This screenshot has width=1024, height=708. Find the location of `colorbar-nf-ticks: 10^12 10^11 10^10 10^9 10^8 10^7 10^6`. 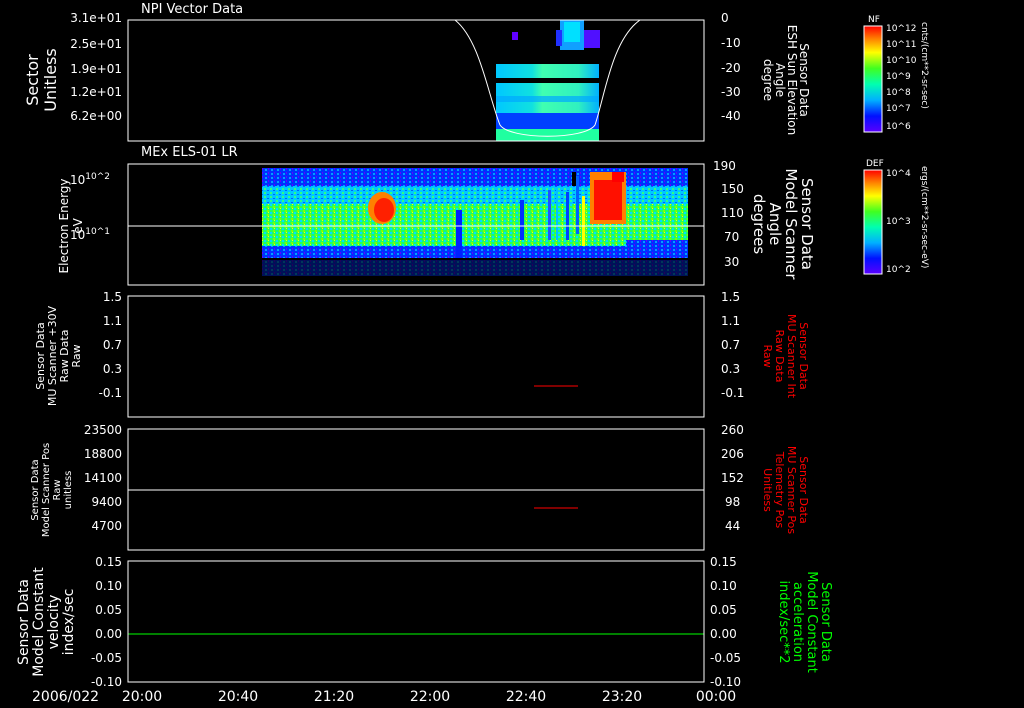

colorbar-nf-ticks: 10^12 10^11 10^10 10^9 10^8 10^7 10^6 is located at coordinates (901, 78).